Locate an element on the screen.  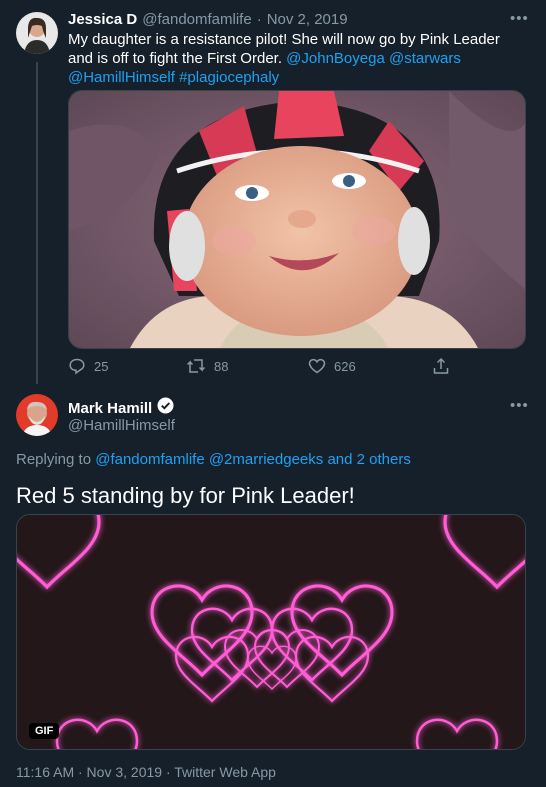
mention-link: @HamillHimself is located at coordinates (121, 77).